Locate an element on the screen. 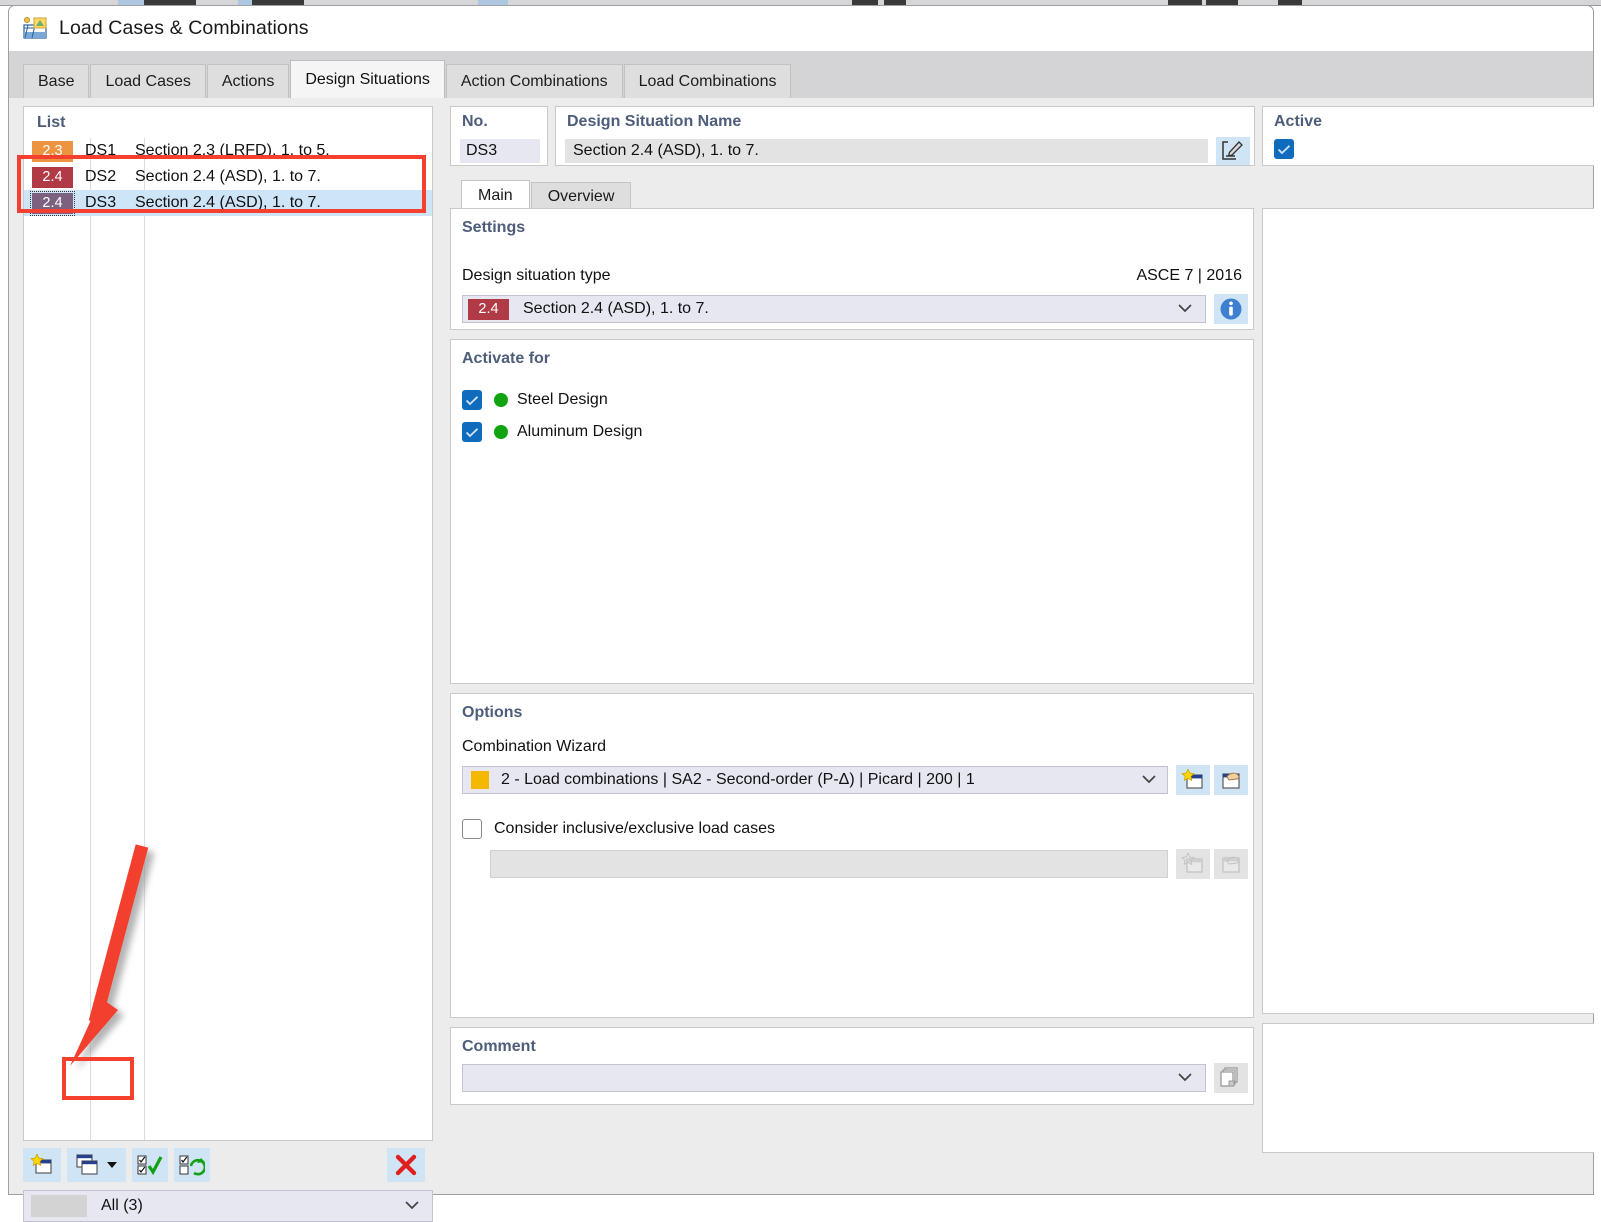 Image resolution: width=1601 pixels, height=1222 pixels. design-situation-type-value: Section 2.4 (ASD), 1. to 7. is located at coordinates (616, 308).